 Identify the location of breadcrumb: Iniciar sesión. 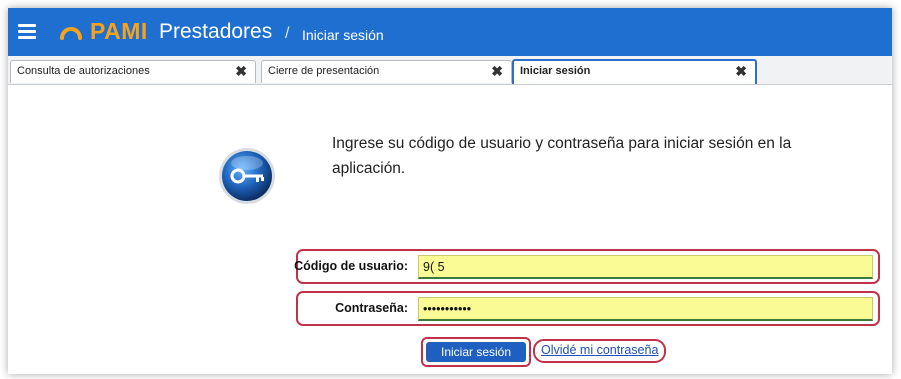
(343, 35).